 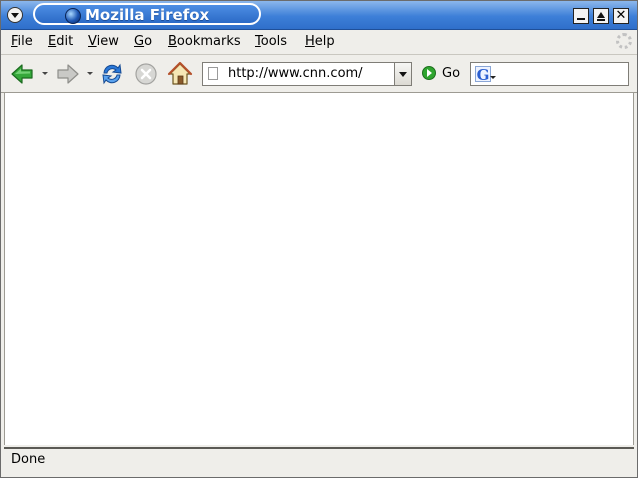 What do you see at coordinates (621, 16) in the screenshot?
I see `close-button: ✕` at bounding box center [621, 16].